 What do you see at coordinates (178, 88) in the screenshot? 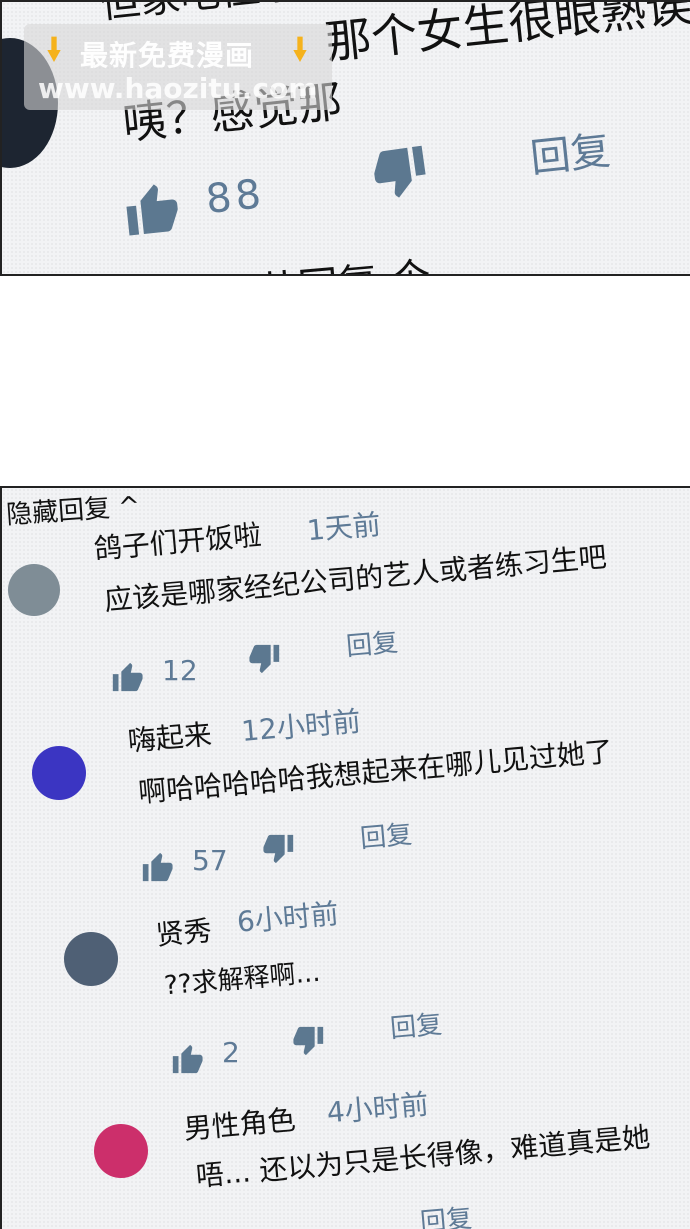
I see `watermark-url: www.haozitu.com` at bounding box center [178, 88].